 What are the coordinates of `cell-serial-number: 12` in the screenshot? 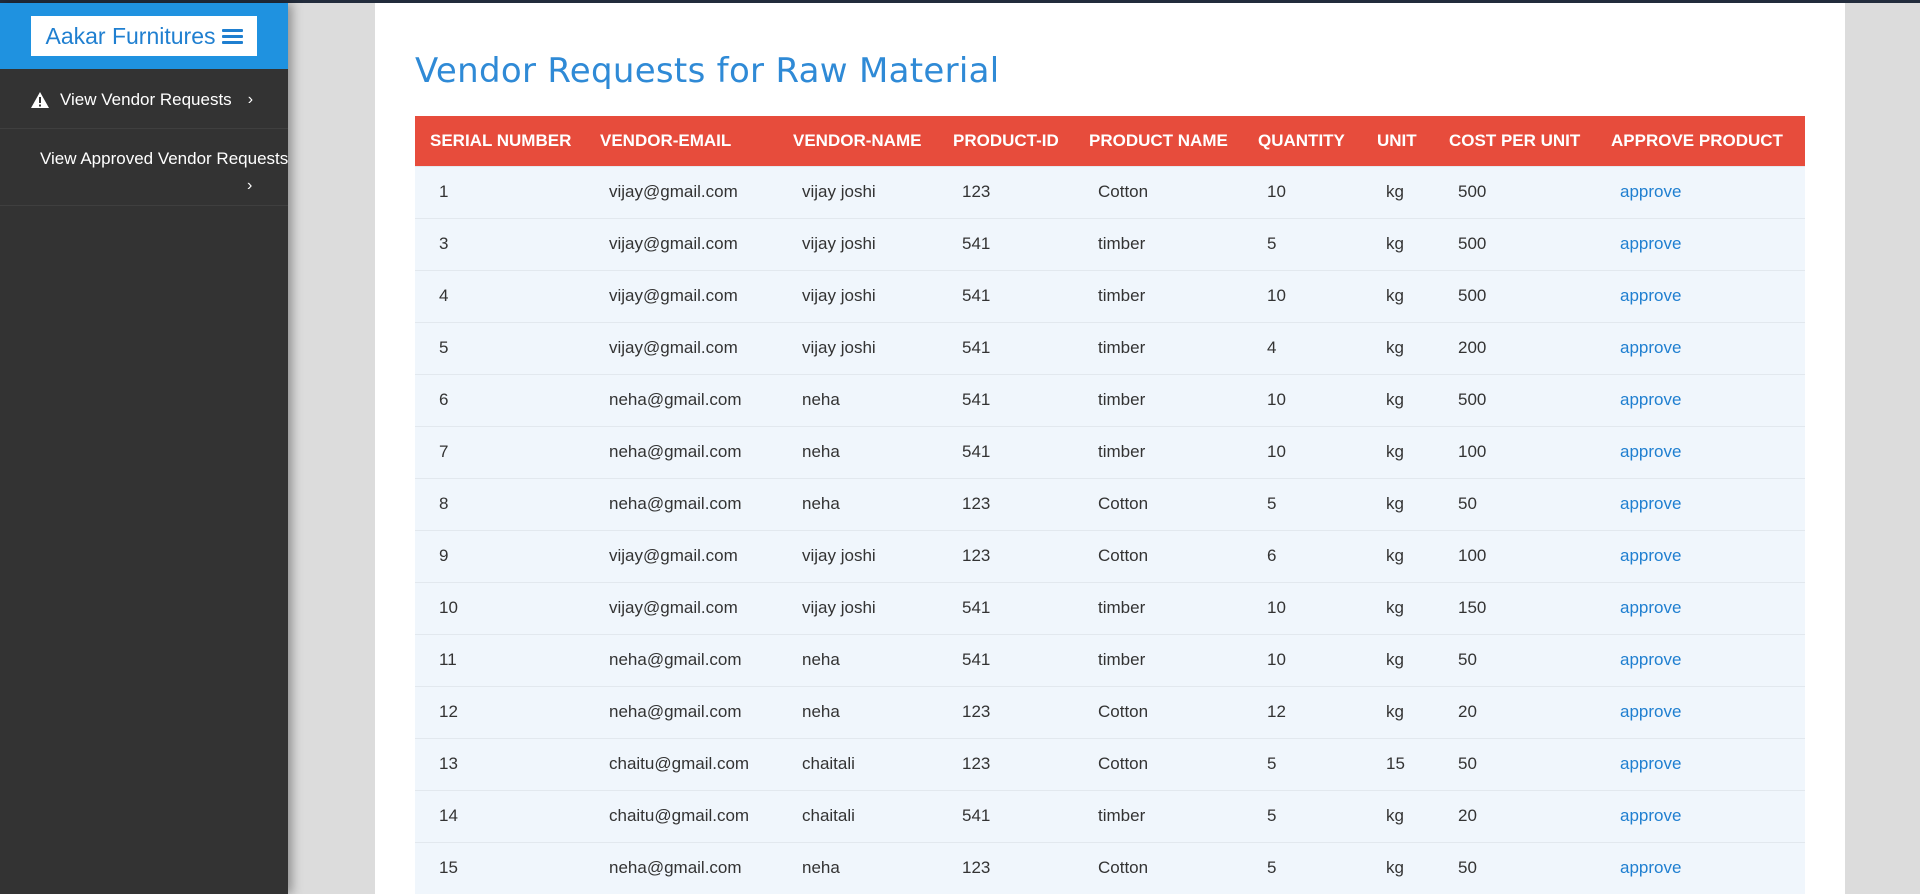 It's located at (500, 711).